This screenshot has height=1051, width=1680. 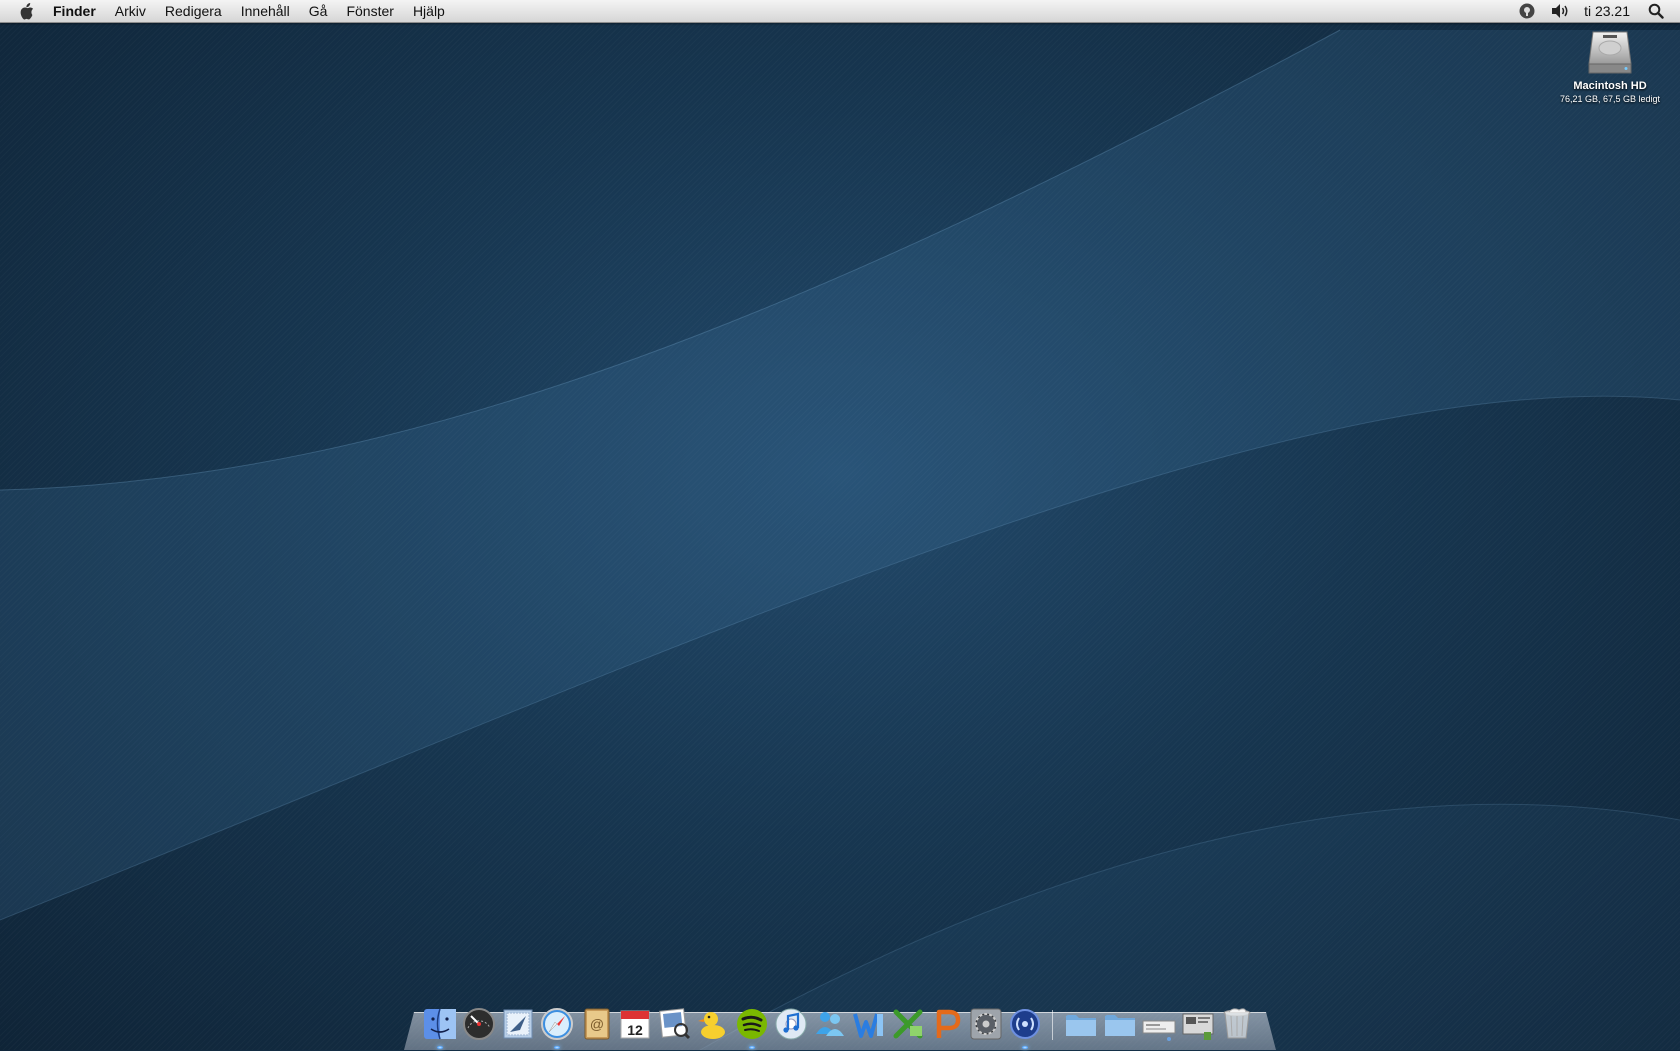 I want to click on volume-icon, so click(x=1560, y=11).